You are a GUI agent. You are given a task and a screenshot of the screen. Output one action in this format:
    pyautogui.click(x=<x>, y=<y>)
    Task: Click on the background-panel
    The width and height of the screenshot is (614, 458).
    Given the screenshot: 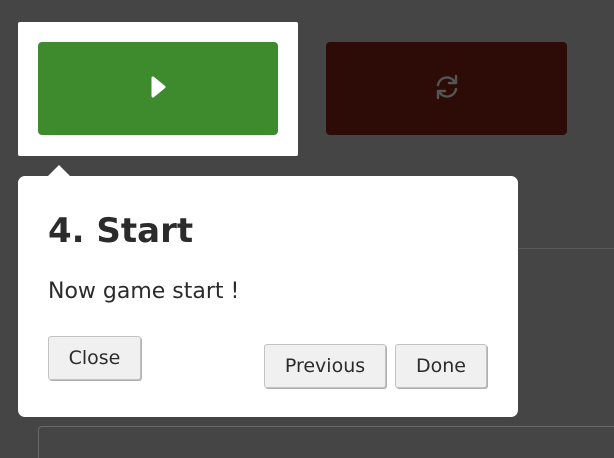 What is the action you would take?
    pyautogui.click(x=326, y=442)
    